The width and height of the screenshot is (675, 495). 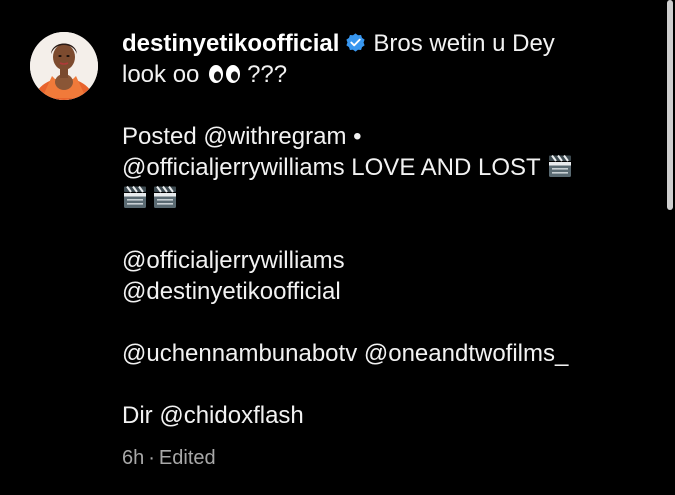 I want to click on caption-question-marks: ???, so click(x=267, y=74).